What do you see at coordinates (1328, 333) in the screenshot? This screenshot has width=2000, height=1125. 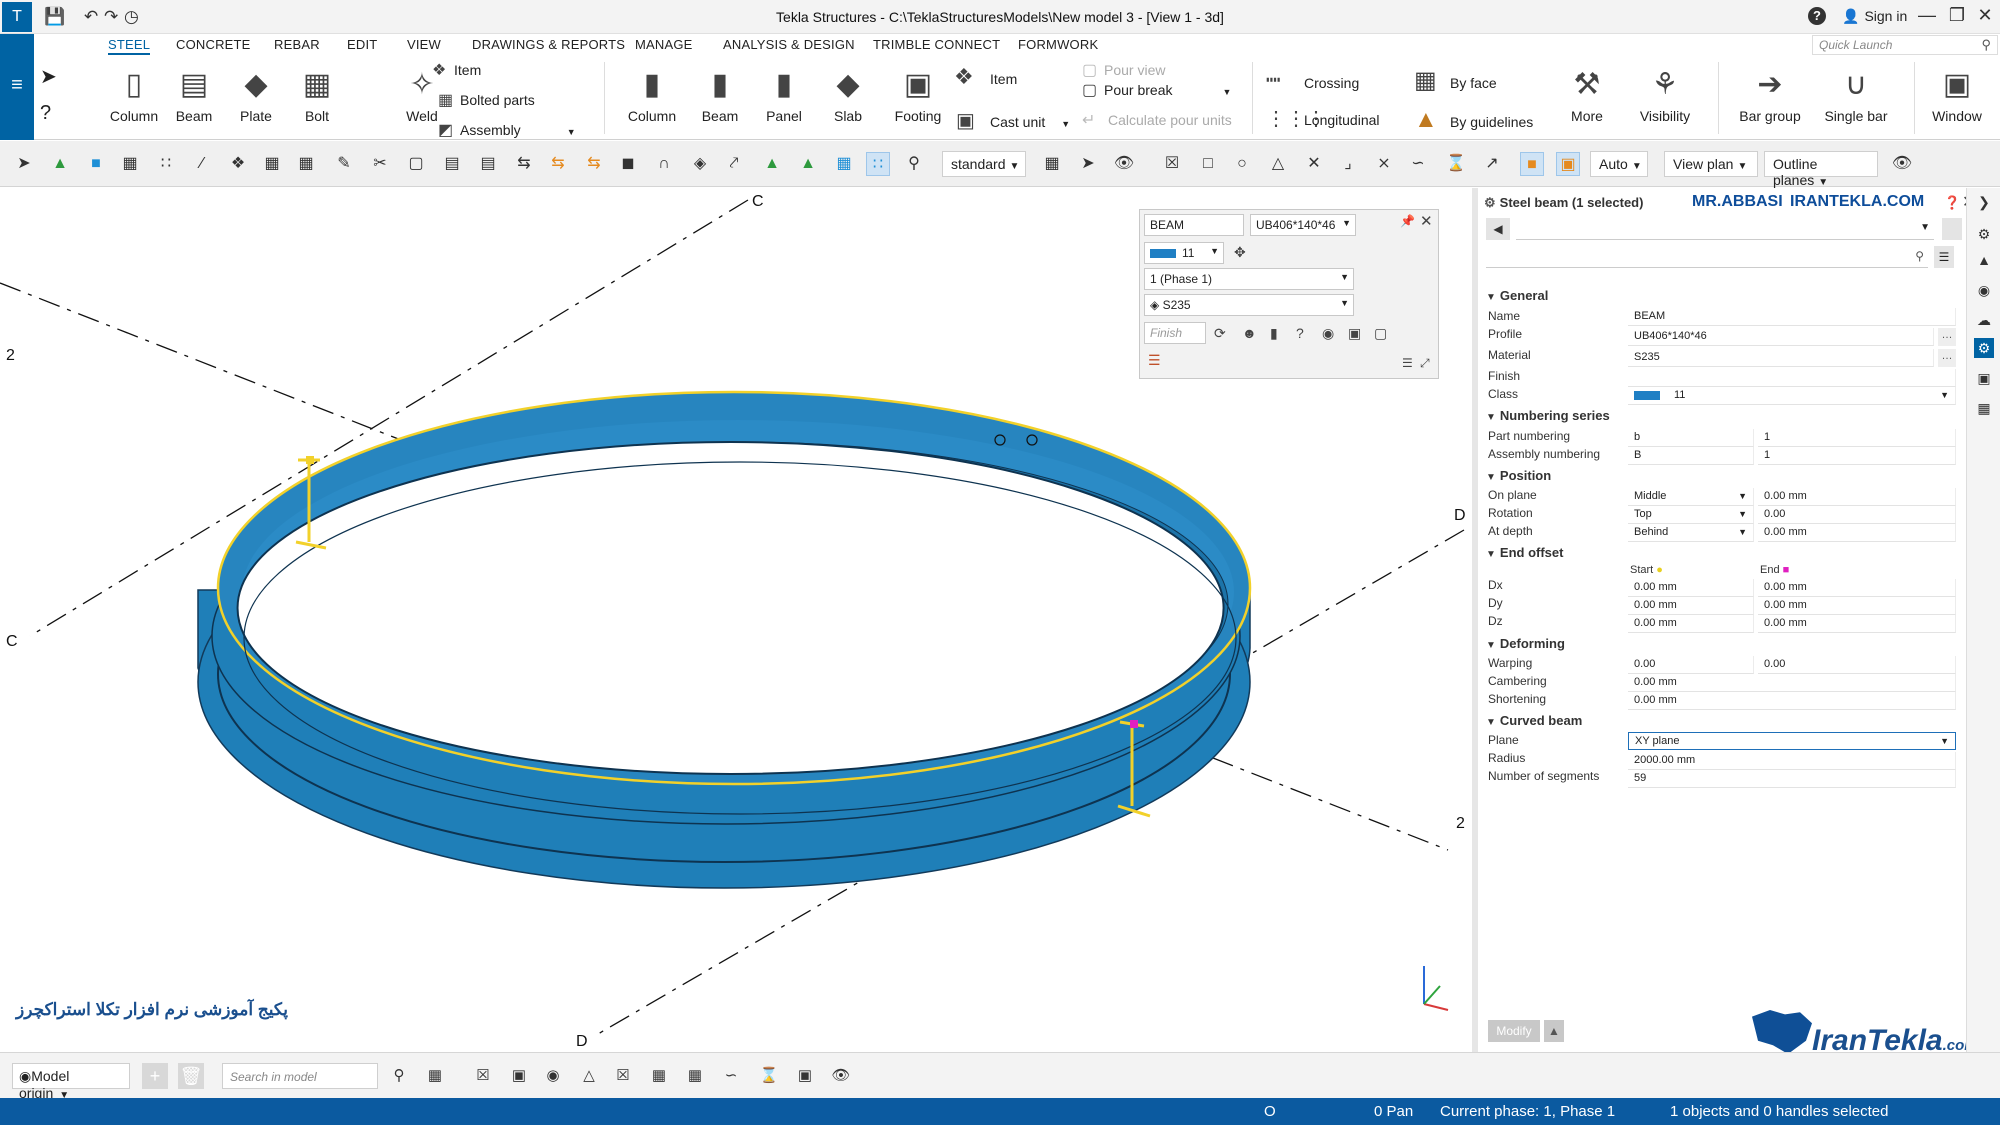 I see `mini-globe-icon: ◉` at bounding box center [1328, 333].